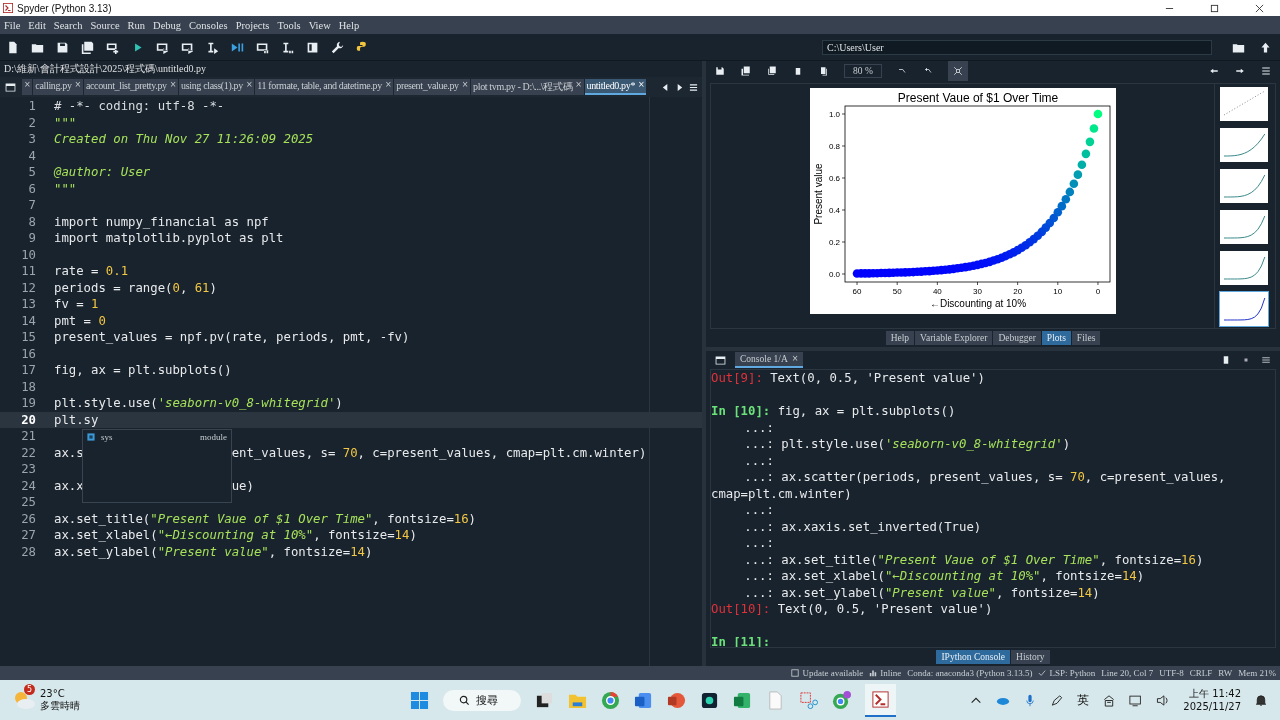  What do you see at coordinates (131, 87) in the screenshot?
I see `editor-tab: account_list_pretty.py ×` at bounding box center [131, 87].